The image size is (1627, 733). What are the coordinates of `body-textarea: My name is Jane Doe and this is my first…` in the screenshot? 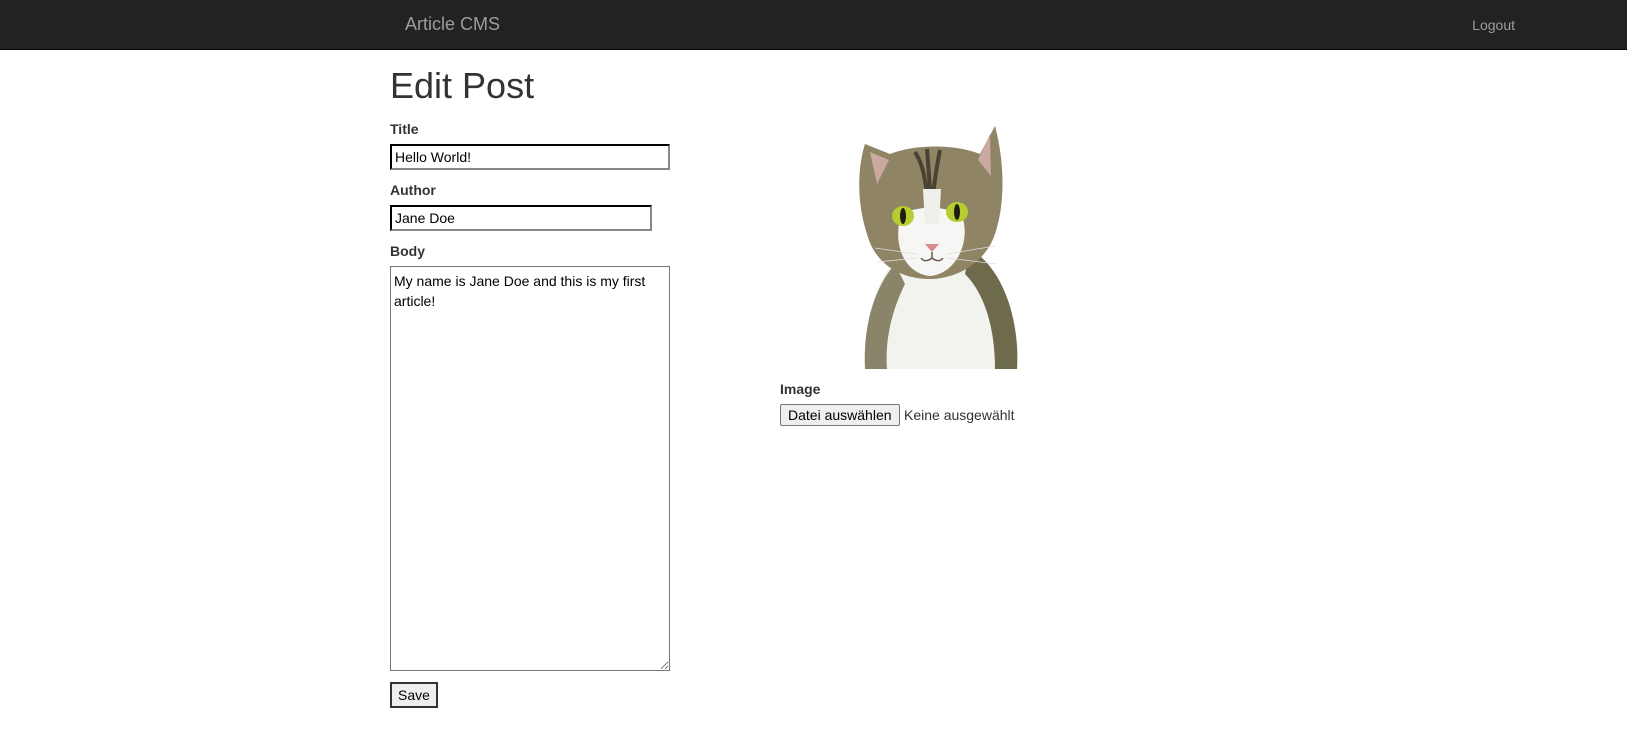 It's located at (530, 468).